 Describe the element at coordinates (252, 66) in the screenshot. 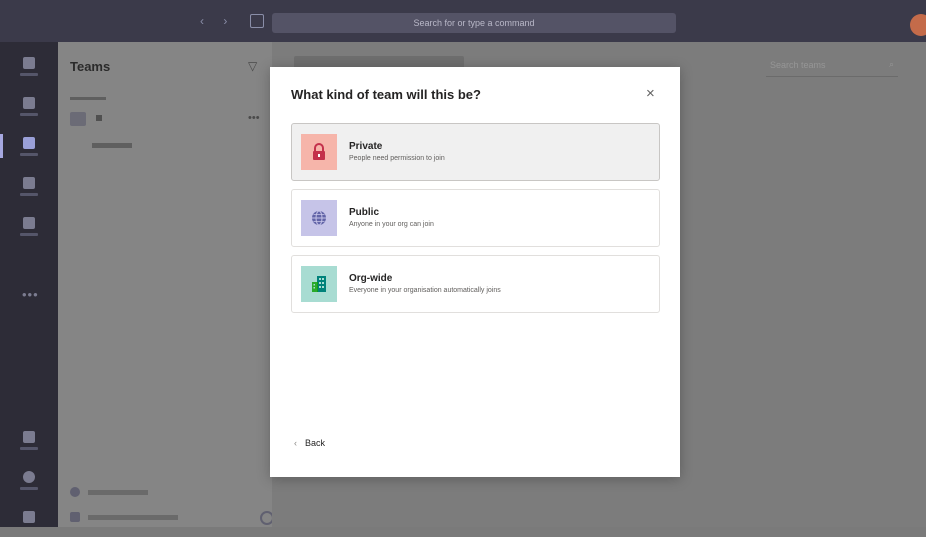

I see `filter-icon: ▽` at that location.